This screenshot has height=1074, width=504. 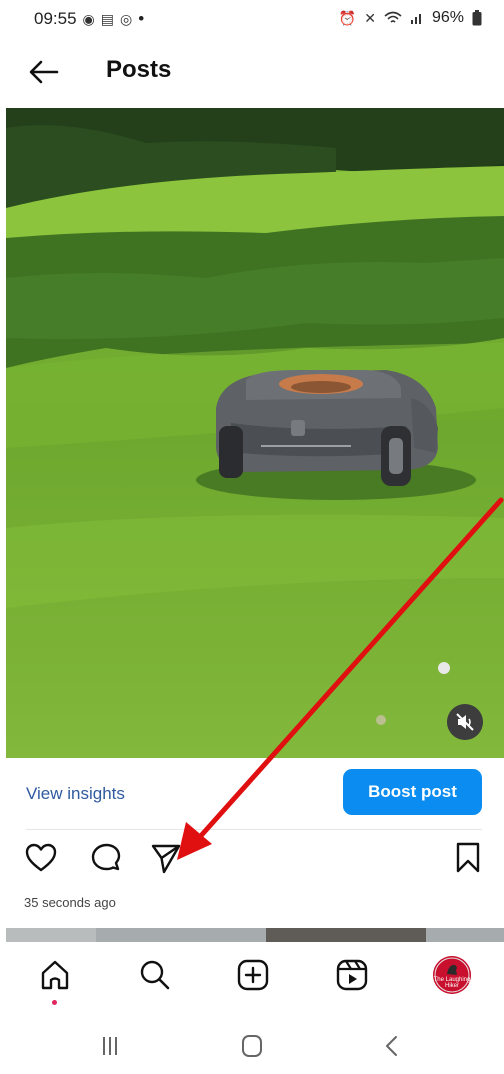 I want to click on system-nav-bar, so click(x=252, y=1045).